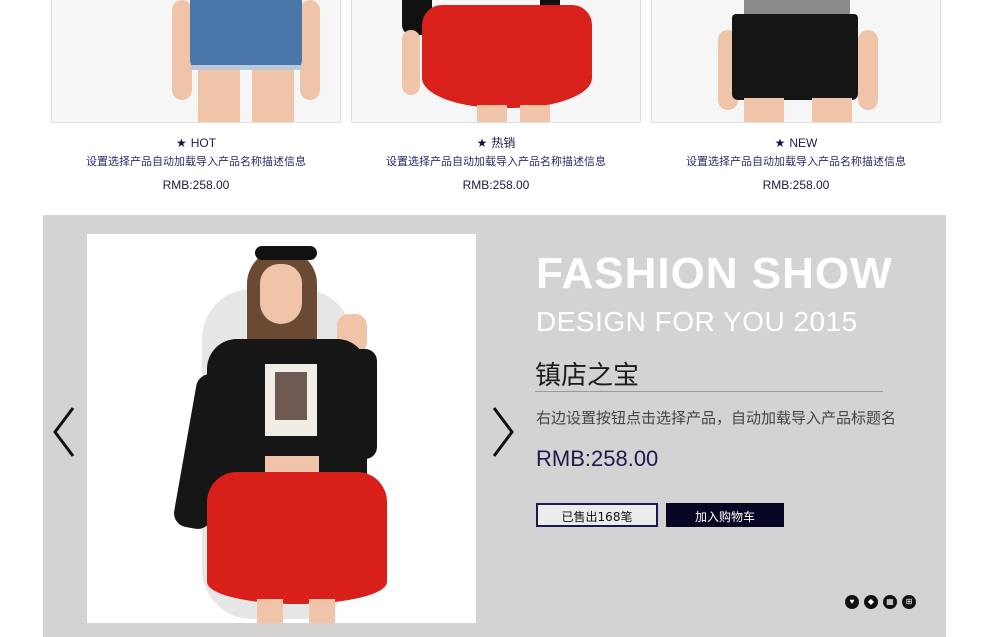 This screenshot has width=990, height=637. Describe the element at coordinates (697, 321) in the screenshot. I see `feature-subtitle: DESIGN FOR YOU 2015` at that location.